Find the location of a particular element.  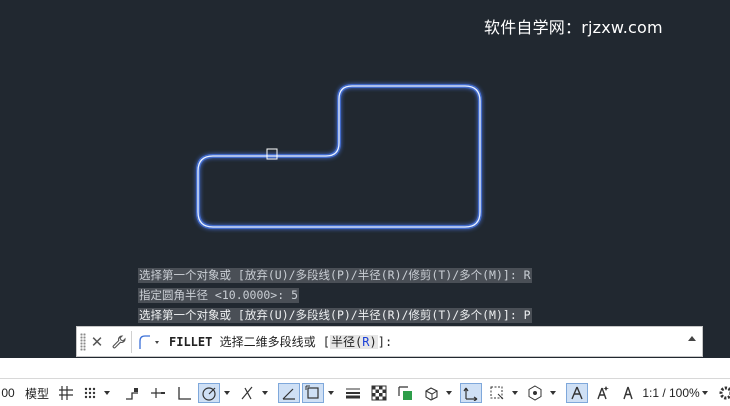

command-name: FILLET is located at coordinates (191, 342).